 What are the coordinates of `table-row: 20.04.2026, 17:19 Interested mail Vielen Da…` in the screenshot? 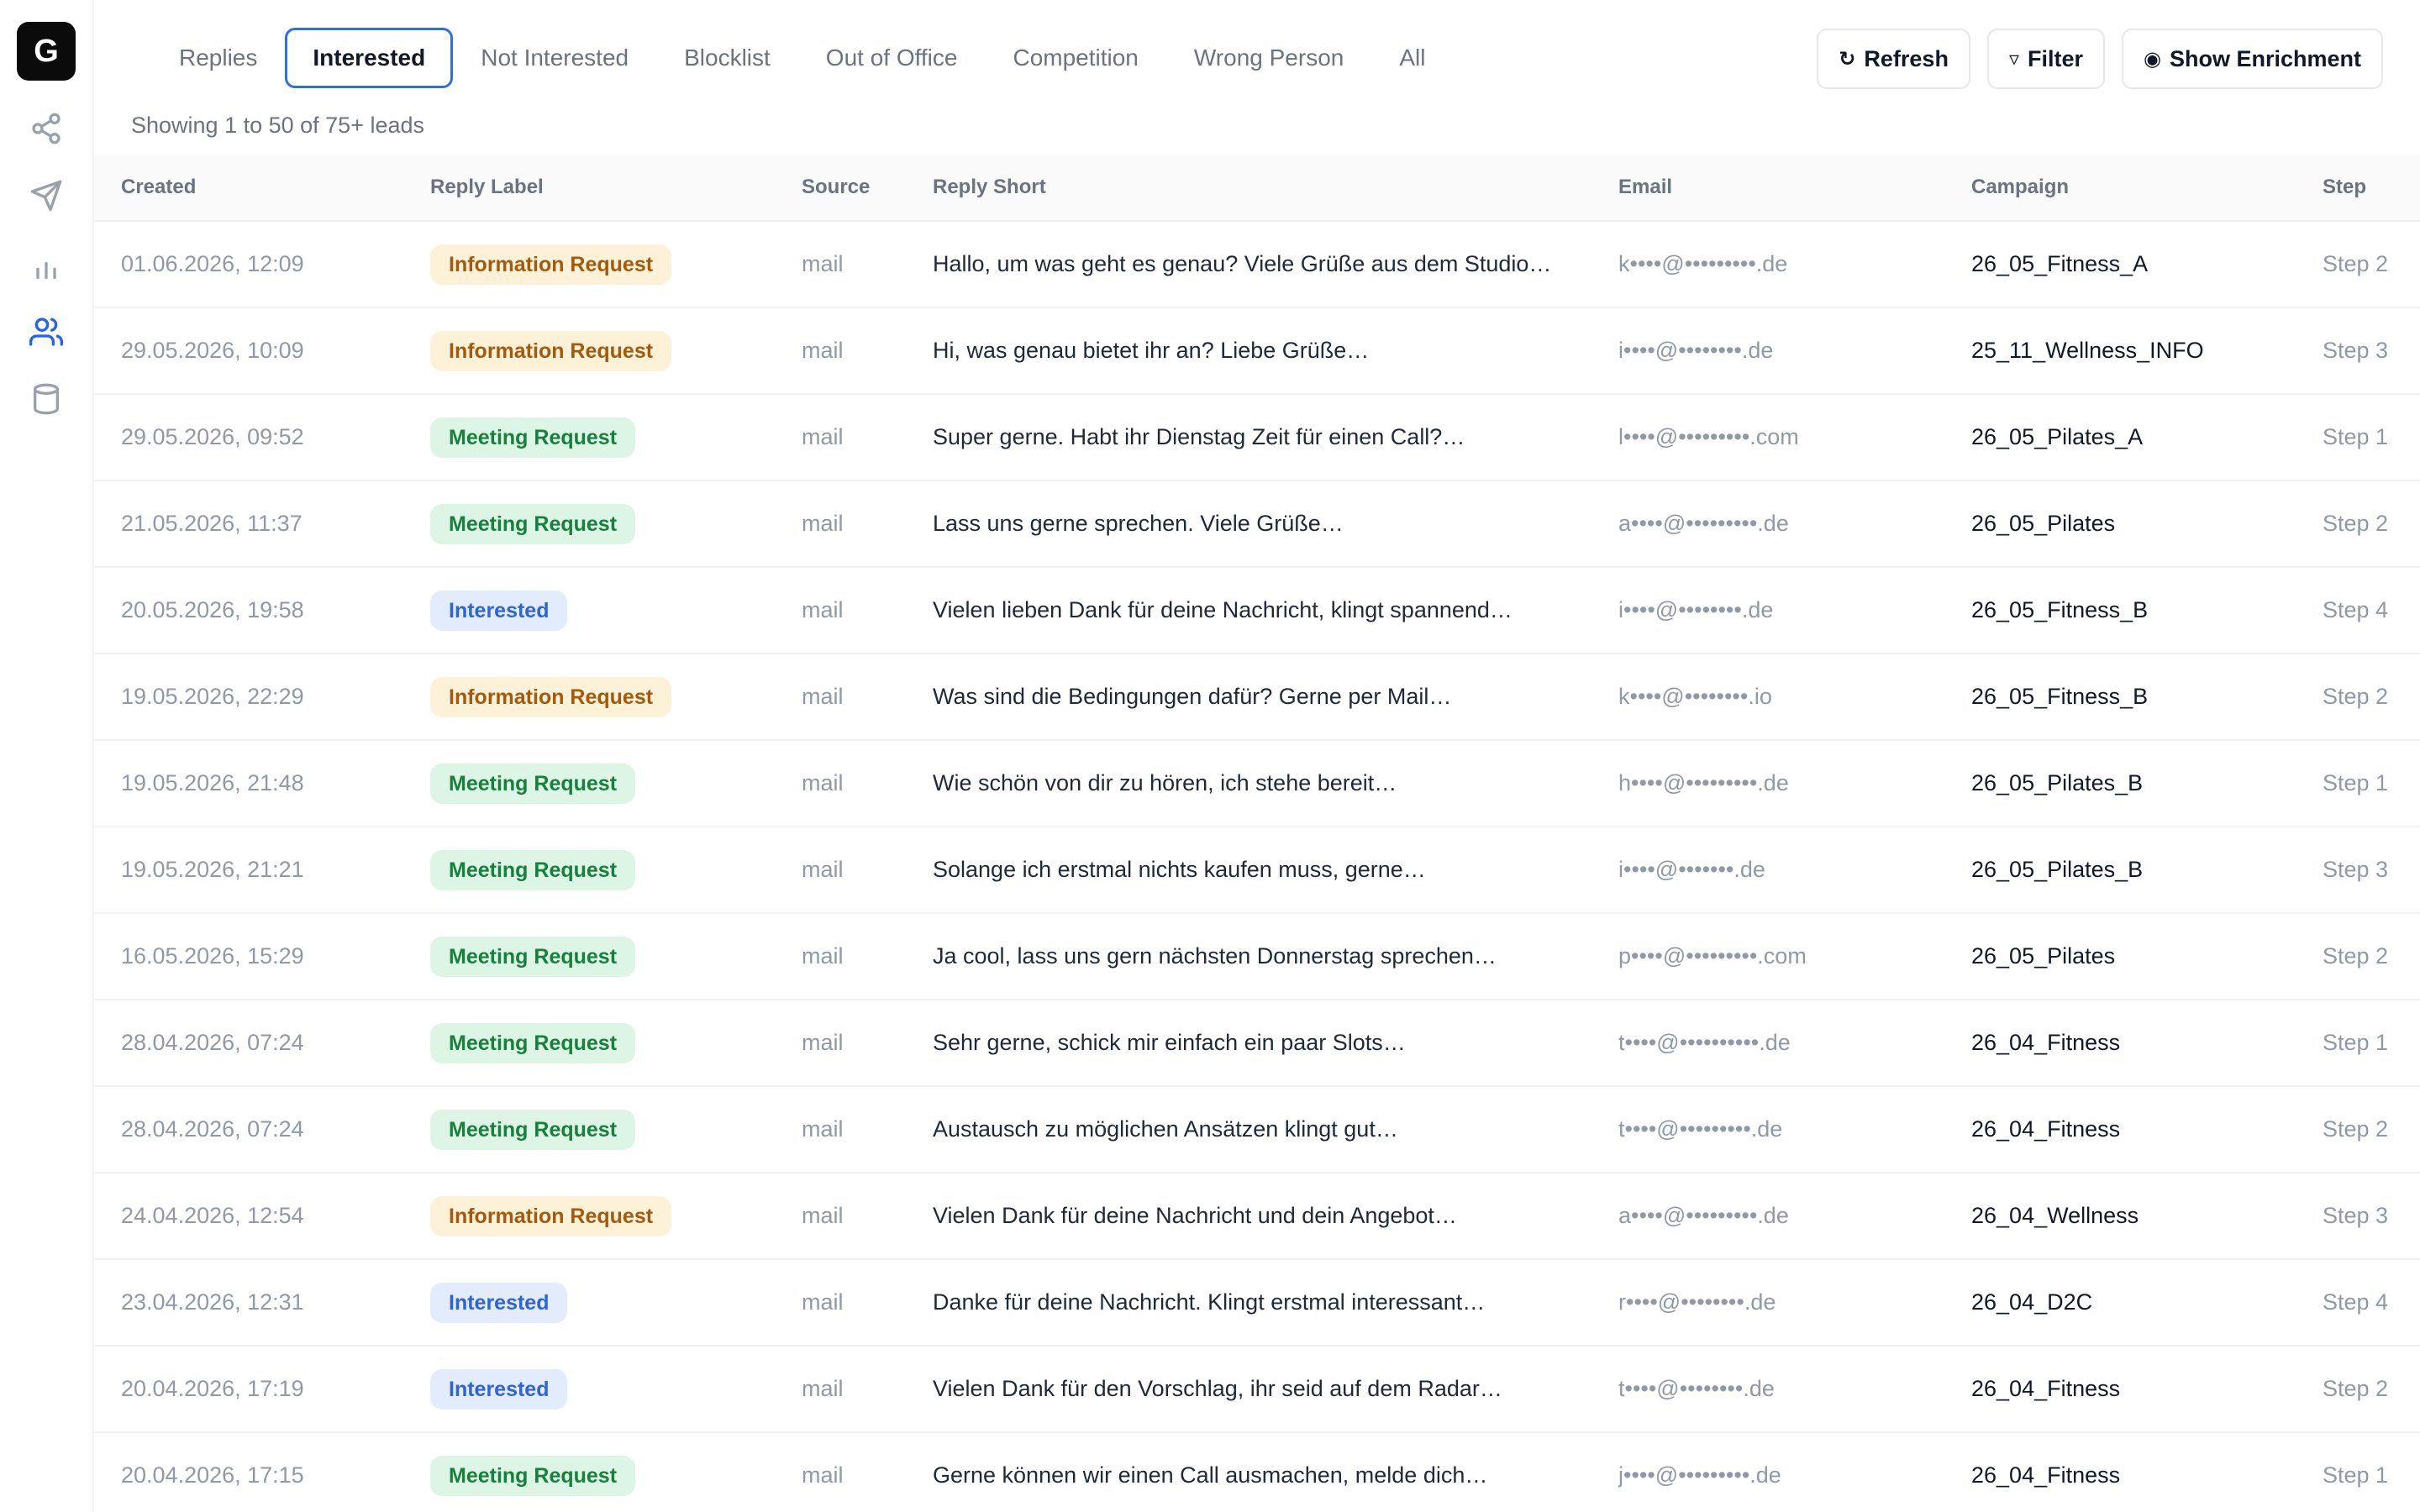 It's located at (1257, 1390).